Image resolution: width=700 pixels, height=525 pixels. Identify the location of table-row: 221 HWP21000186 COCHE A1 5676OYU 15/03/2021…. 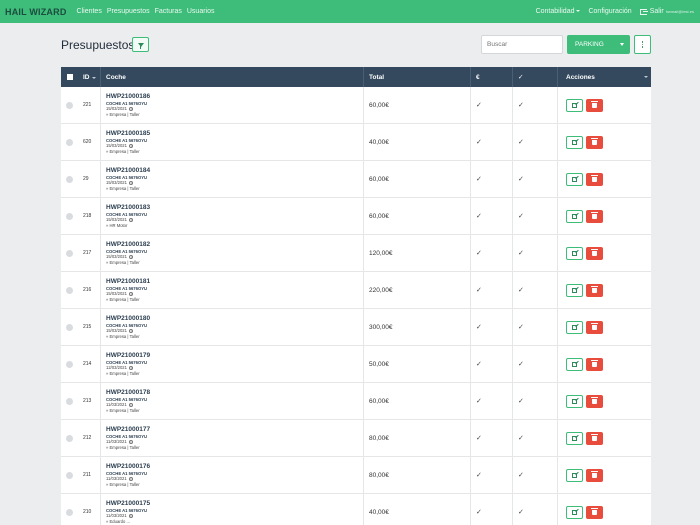
(356, 105).